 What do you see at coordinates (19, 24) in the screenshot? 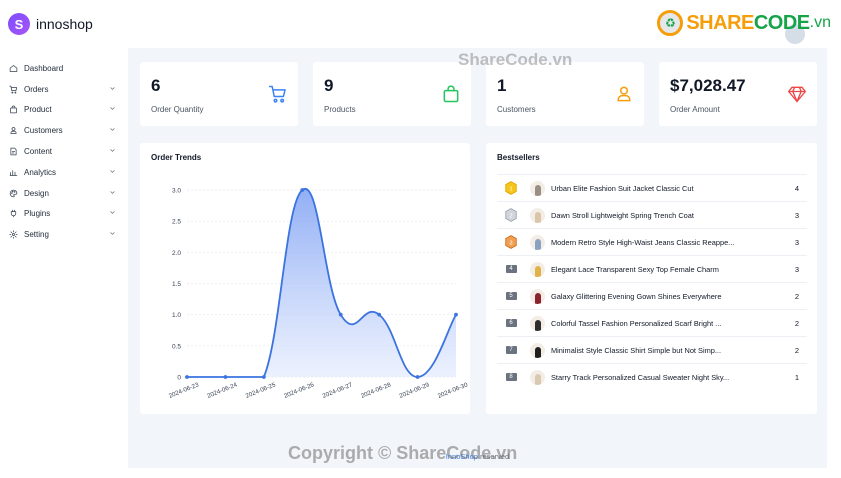
I see `innoshop-logo-icon: S` at bounding box center [19, 24].